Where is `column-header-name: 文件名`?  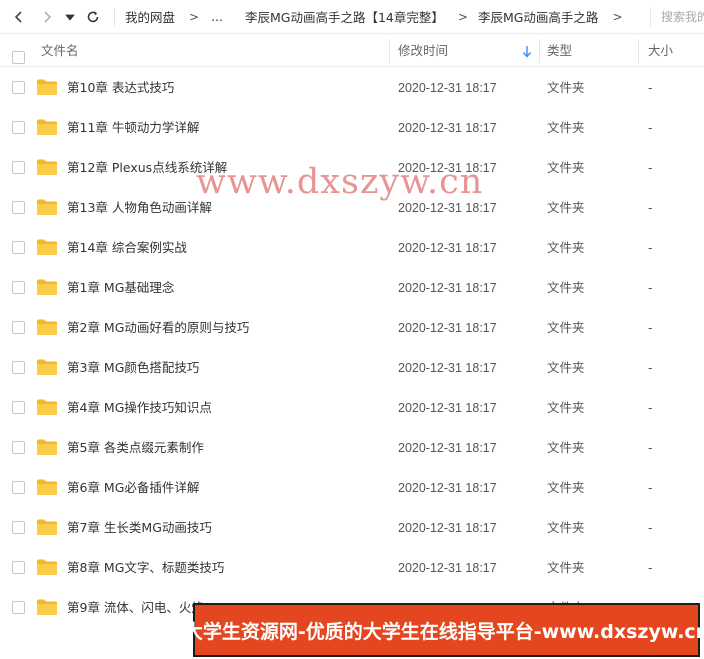 column-header-name: 文件名 is located at coordinates (60, 51).